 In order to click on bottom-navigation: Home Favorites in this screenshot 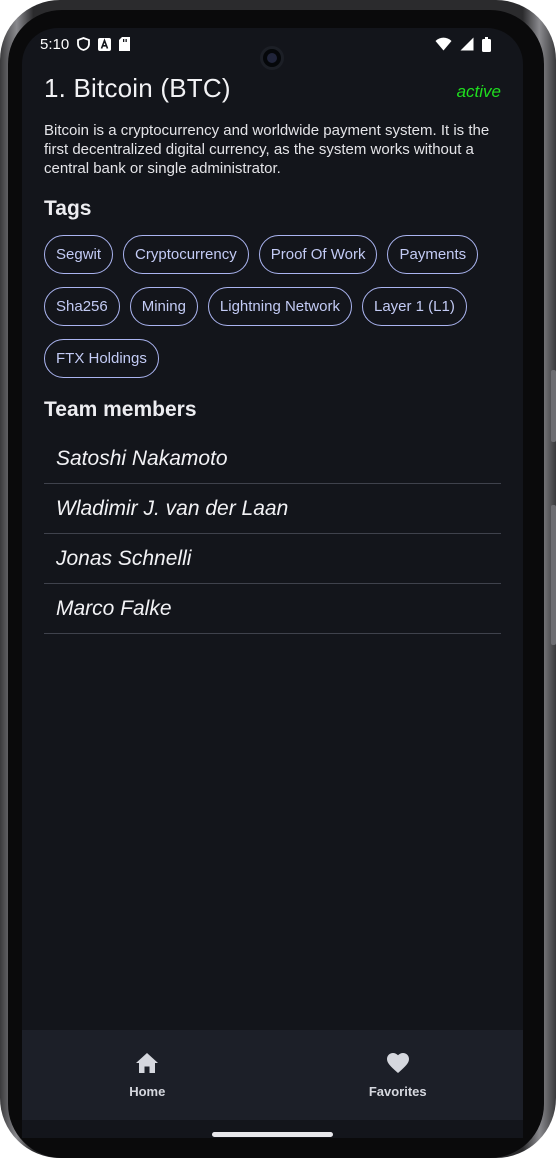, I will do `click(272, 1075)`.